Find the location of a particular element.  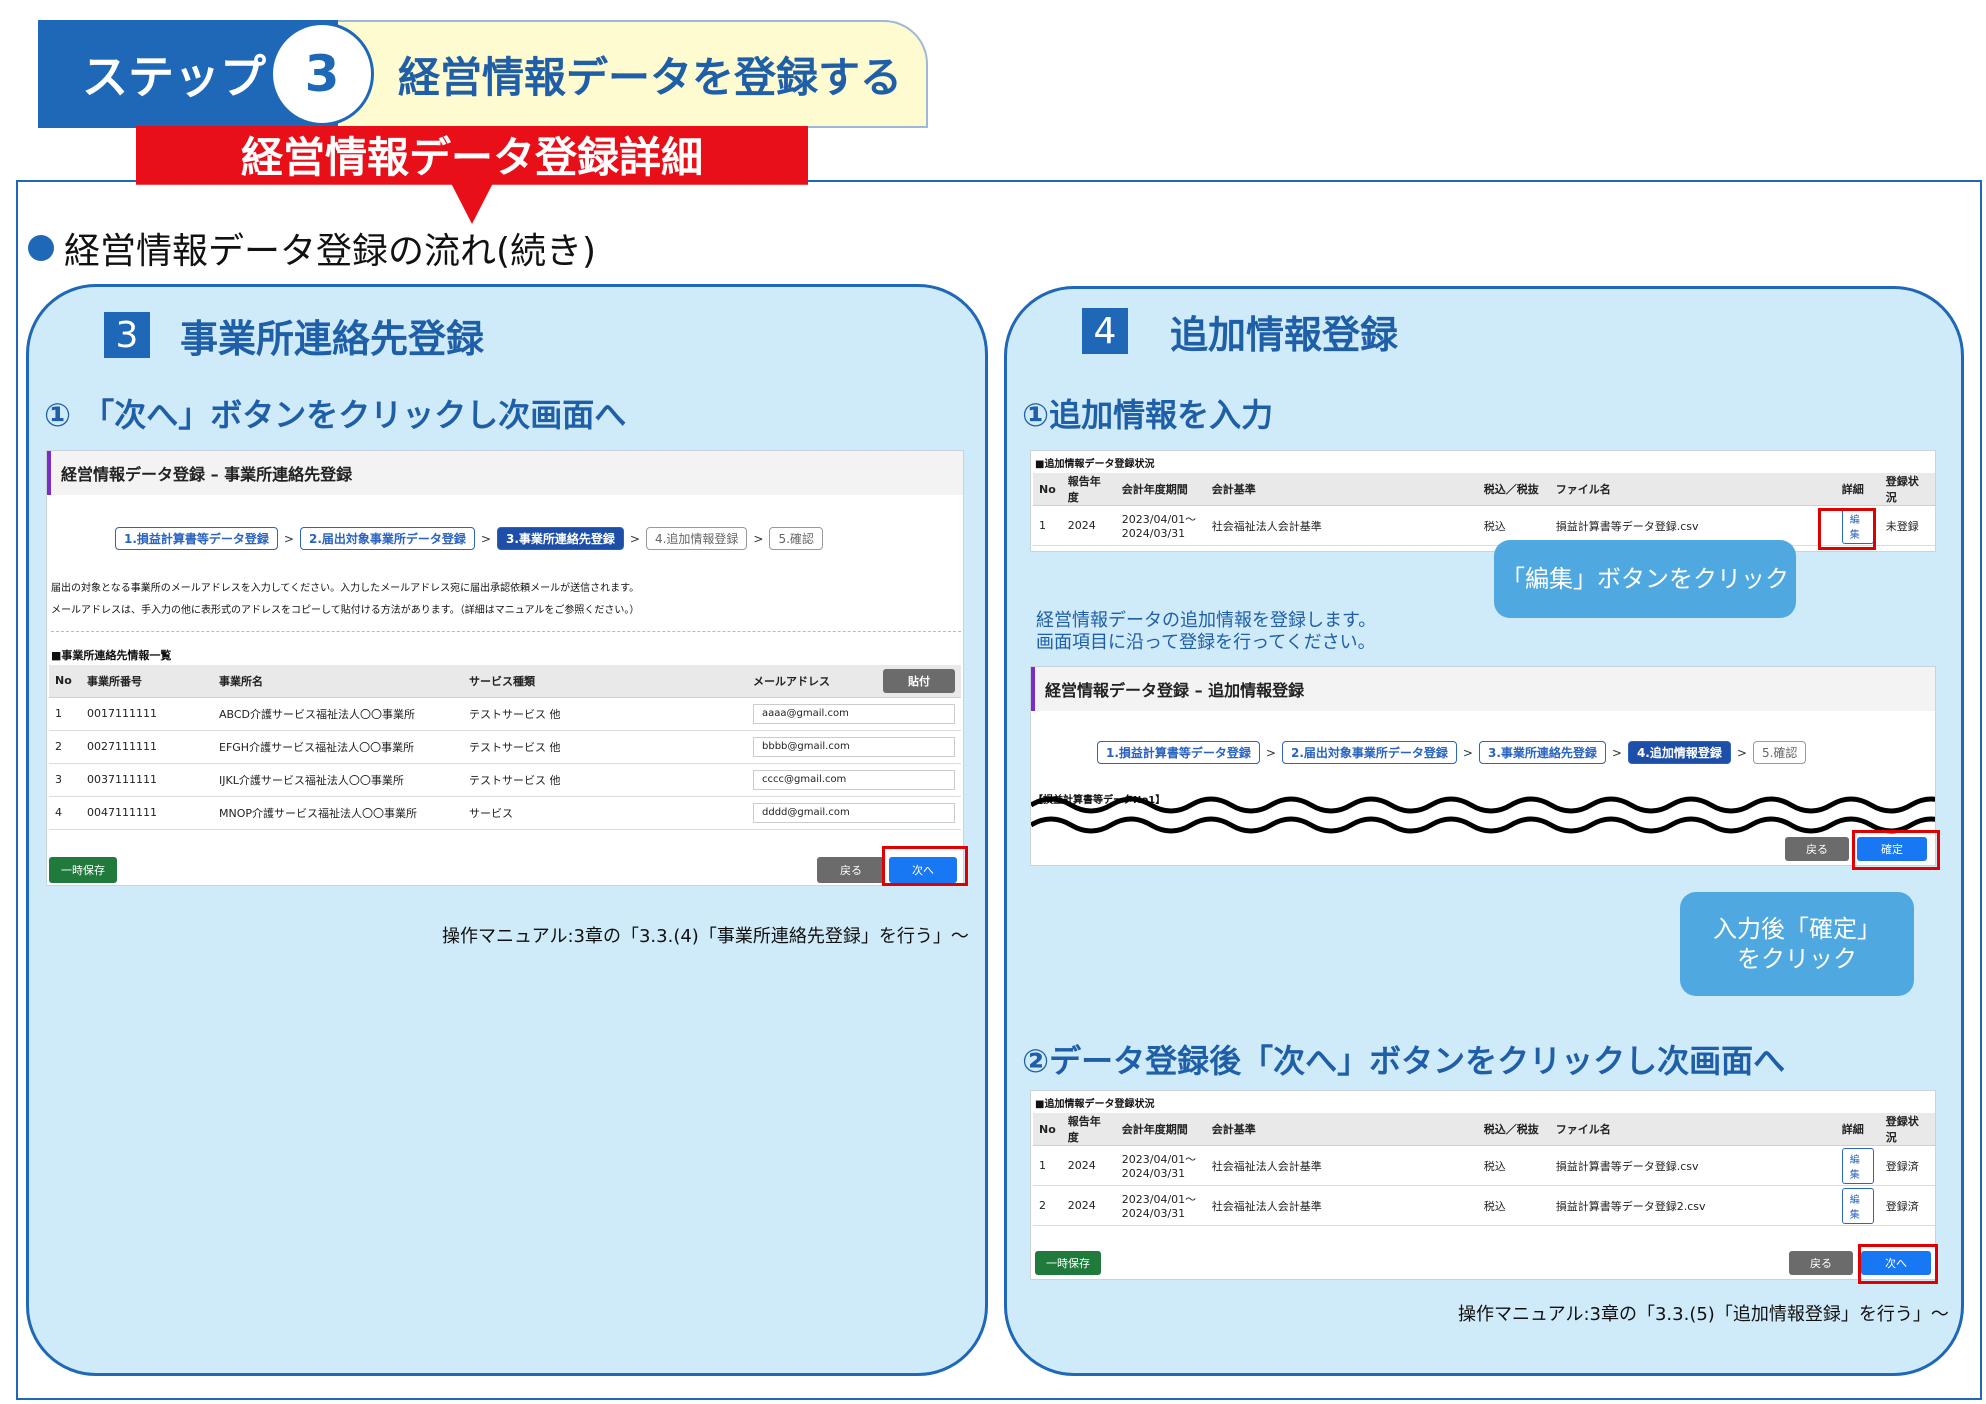

callout-edit: 「編集」ボタンをクリック is located at coordinates (1645, 579).